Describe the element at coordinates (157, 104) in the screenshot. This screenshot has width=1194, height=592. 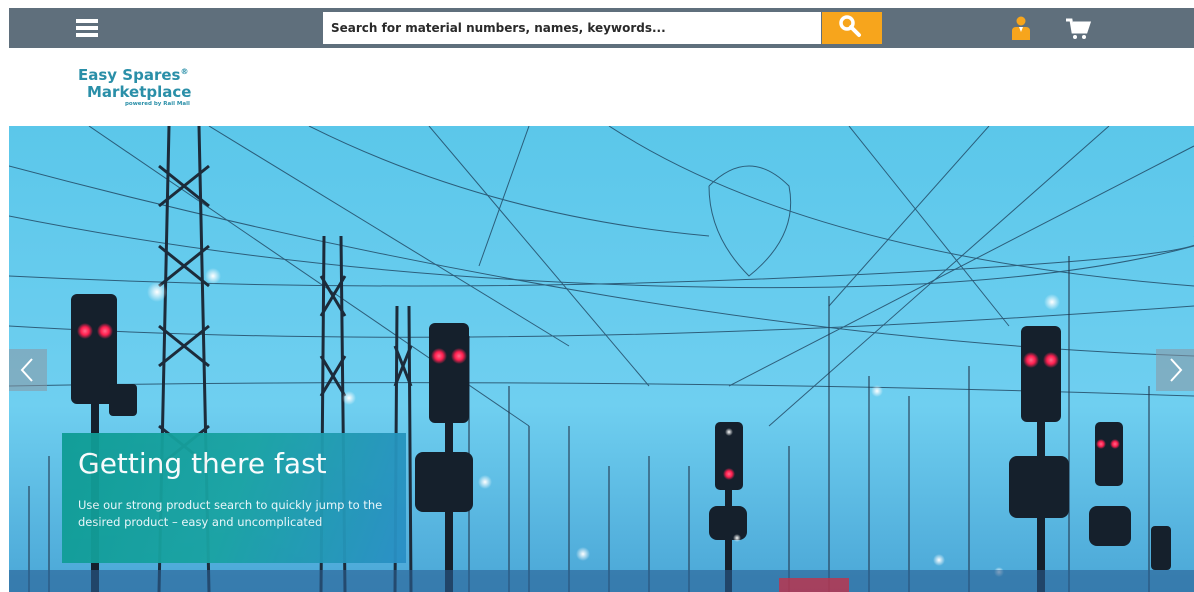
I see `logo-tagline: powered by Rail Mall` at that location.